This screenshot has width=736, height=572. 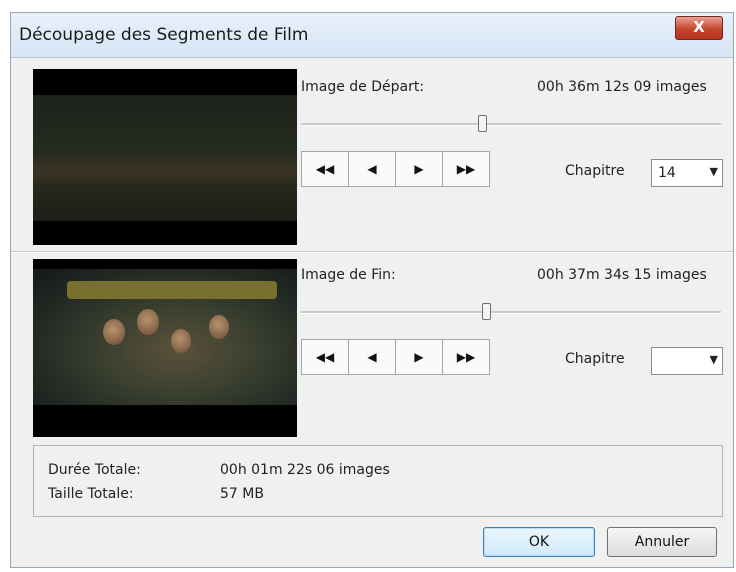 What do you see at coordinates (687, 173) in the screenshot?
I see `start-chapter-select: 14 ▼` at bounding box center [687, 173].